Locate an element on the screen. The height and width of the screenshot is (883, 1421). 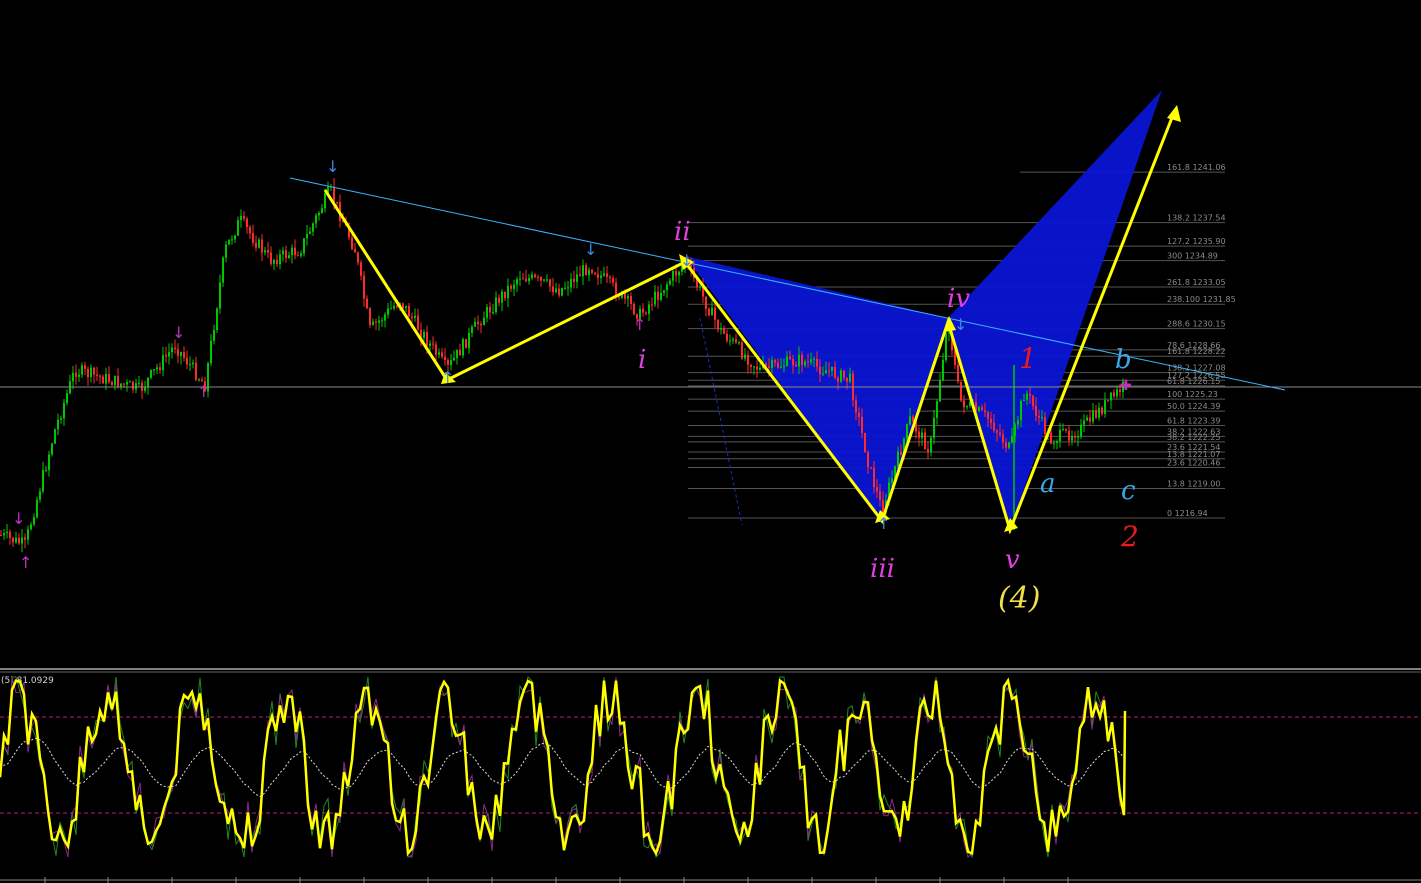
fractal-cross: ✚ is located at coordinates (1126, 386).